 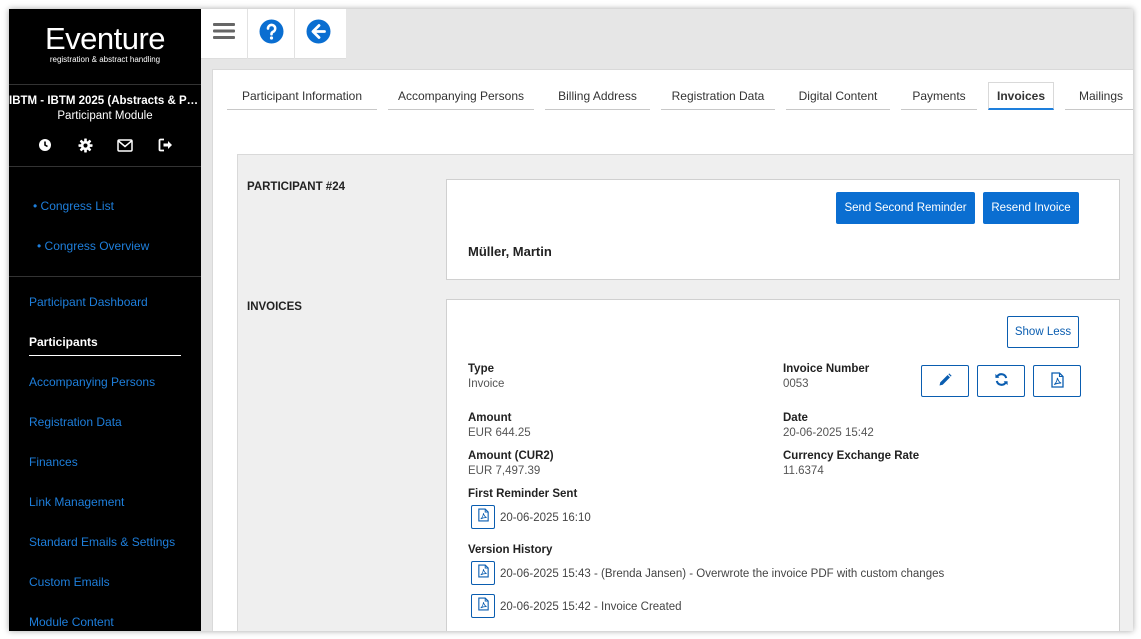 What do you see at coordinates (274, 307) in the screenshot?
I see `invoices-section-label: INVOICES` at bounding box center [274, 307].